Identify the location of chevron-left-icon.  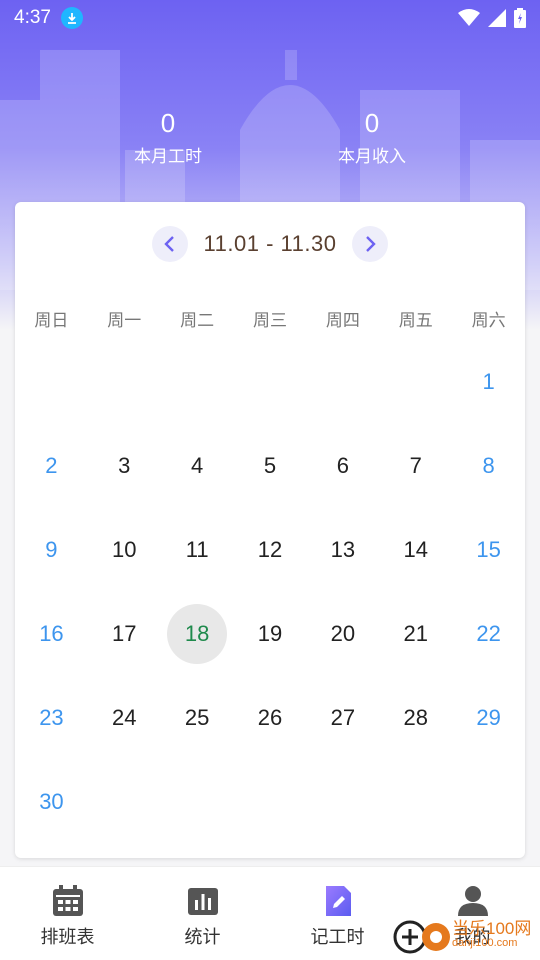
(168, 244).